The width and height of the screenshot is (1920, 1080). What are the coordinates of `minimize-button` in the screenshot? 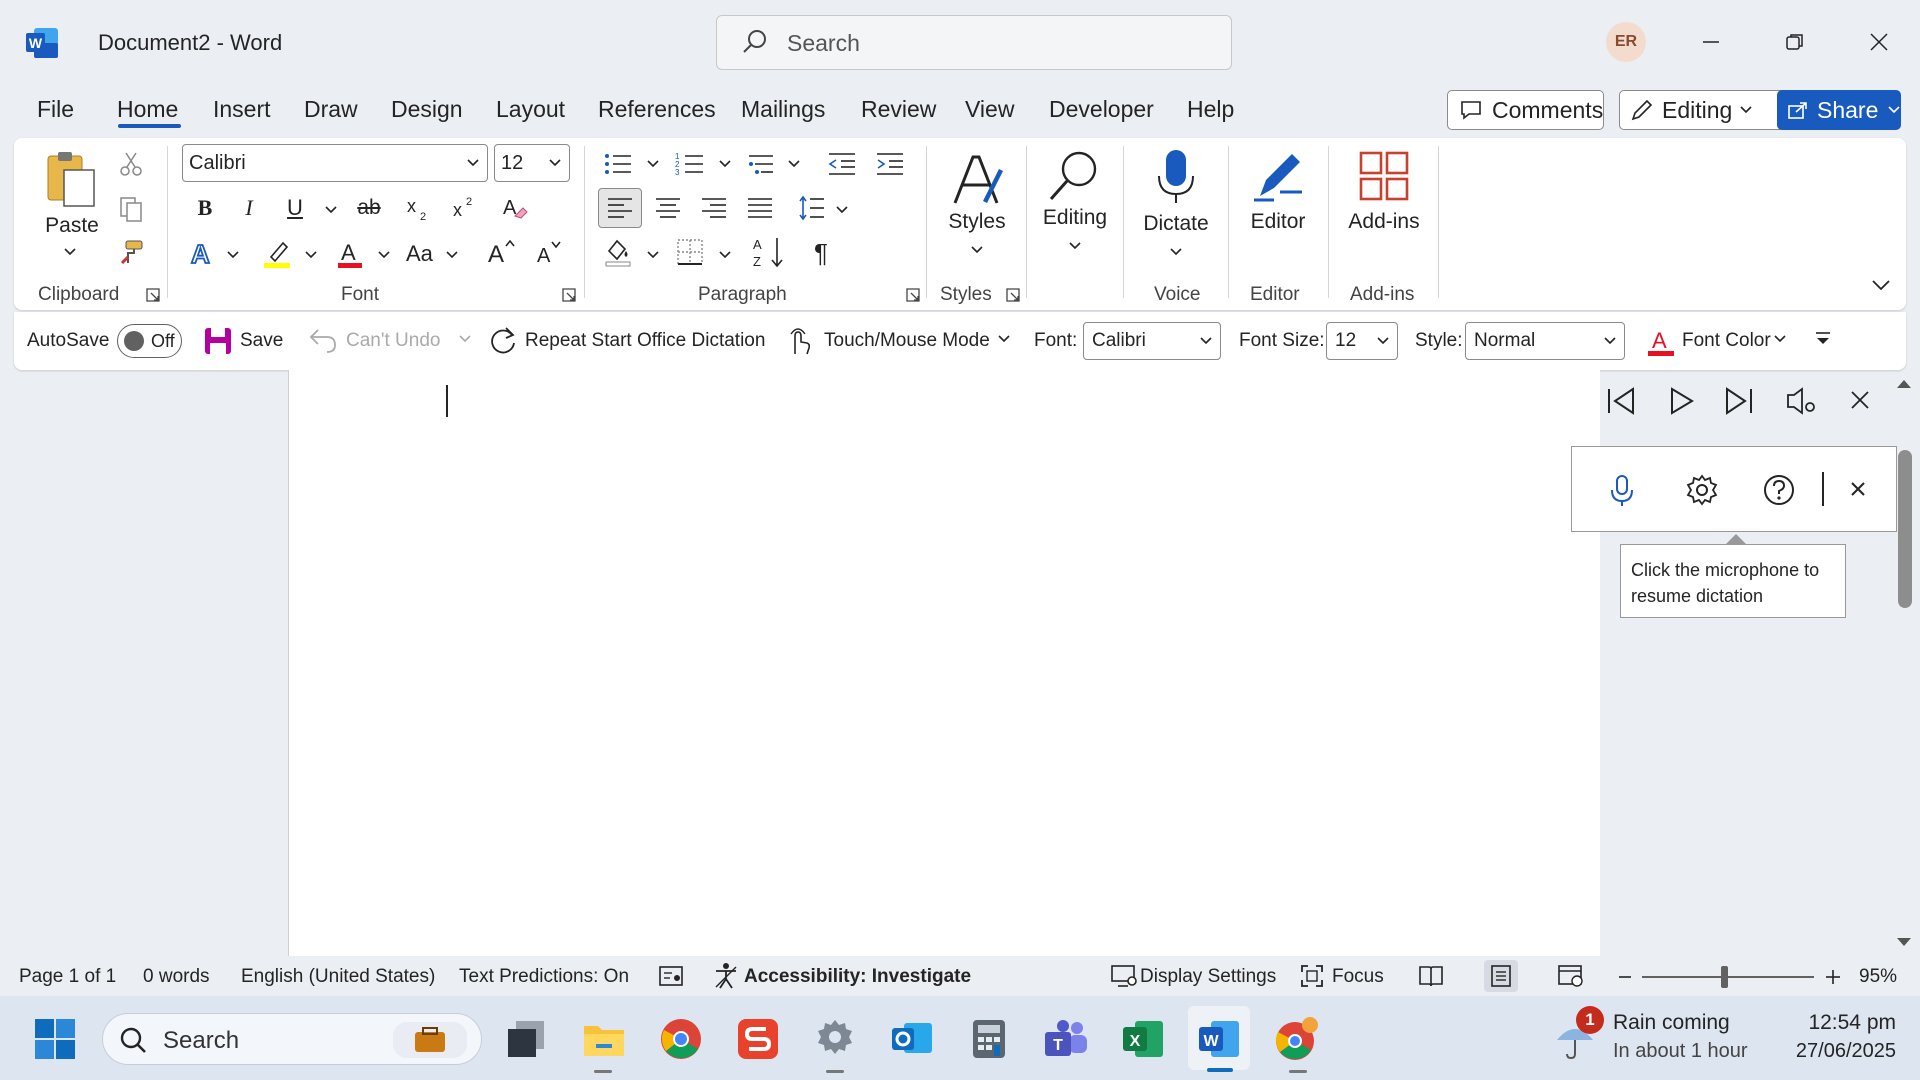 It's located at (1711, 42).